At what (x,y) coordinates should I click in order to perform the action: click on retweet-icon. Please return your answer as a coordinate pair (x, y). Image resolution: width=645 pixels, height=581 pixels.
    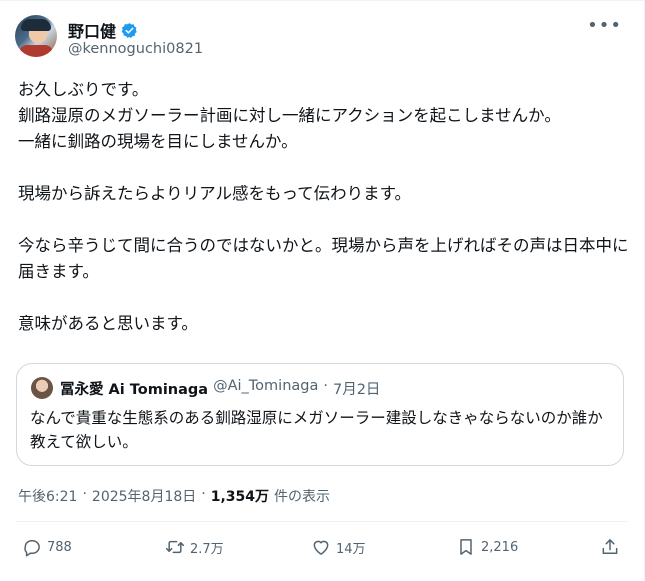
    Looking at the image, I should click on (175, 547).